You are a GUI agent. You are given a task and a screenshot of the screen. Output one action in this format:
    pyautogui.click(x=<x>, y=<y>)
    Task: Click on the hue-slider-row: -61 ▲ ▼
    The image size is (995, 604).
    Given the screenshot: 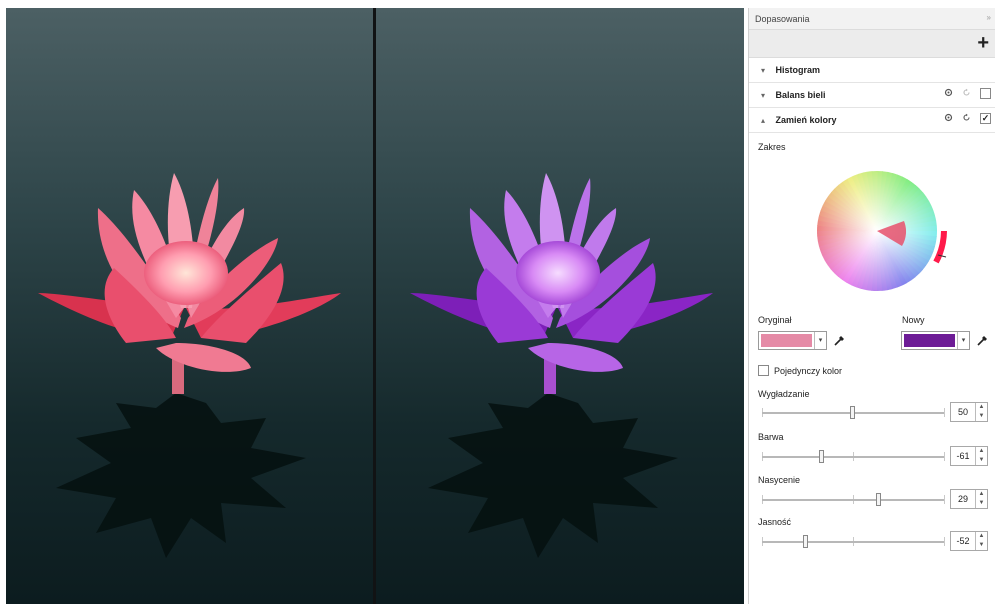 What is the action you would take?
    pyautogui.click(x=876, y=457)
    